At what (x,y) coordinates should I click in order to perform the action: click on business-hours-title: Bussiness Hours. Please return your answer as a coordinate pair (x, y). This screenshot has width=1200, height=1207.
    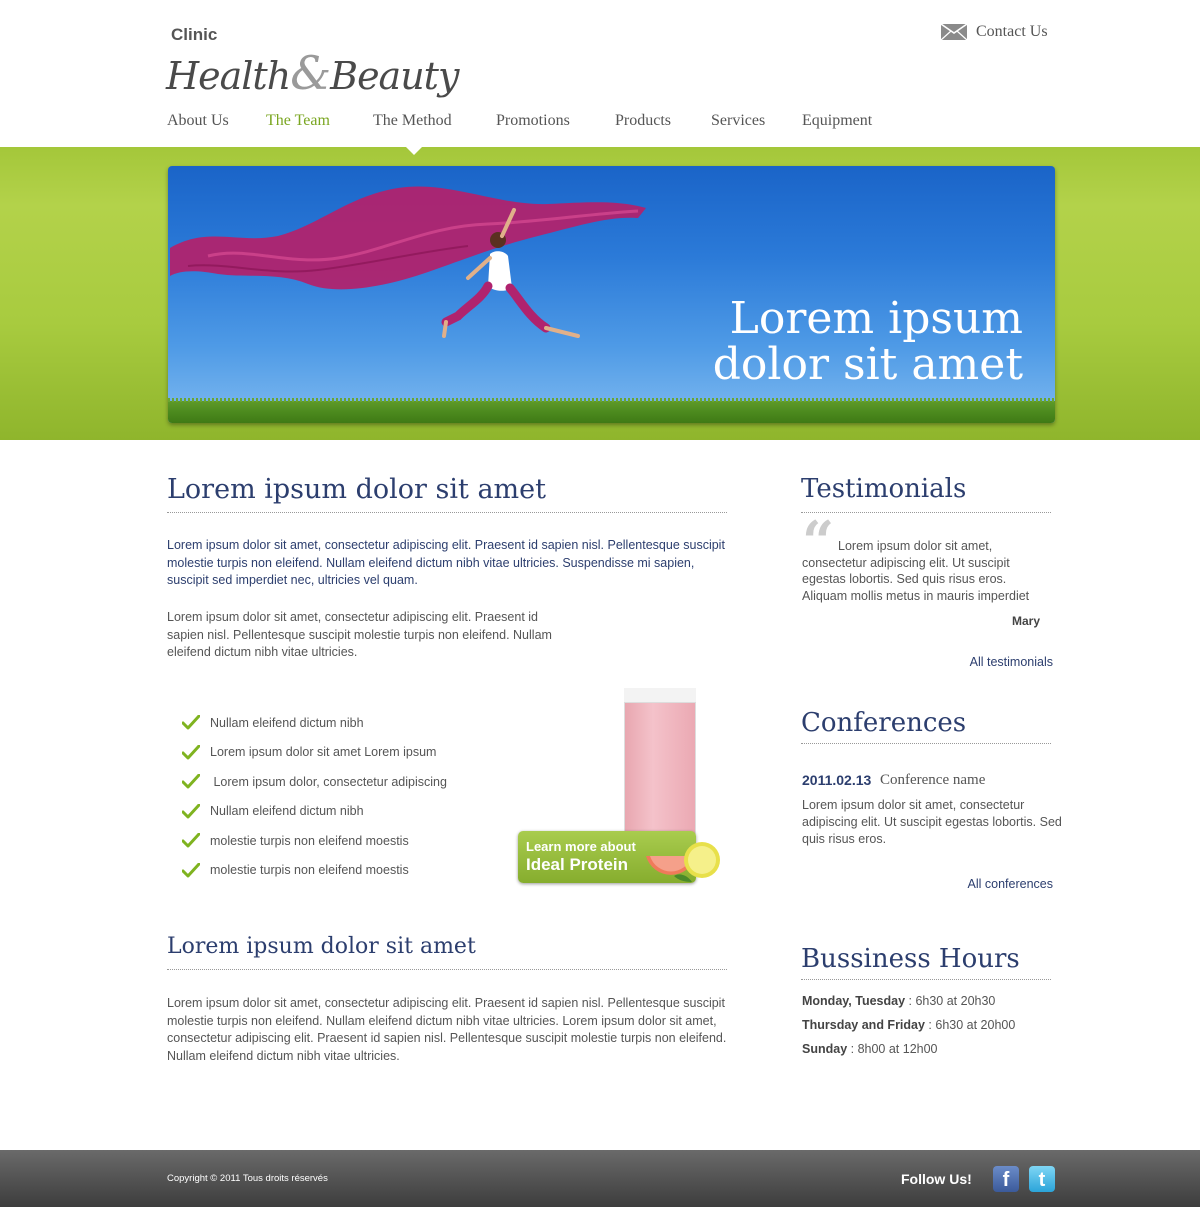
    Looking at the image, I should click on (910, 959).